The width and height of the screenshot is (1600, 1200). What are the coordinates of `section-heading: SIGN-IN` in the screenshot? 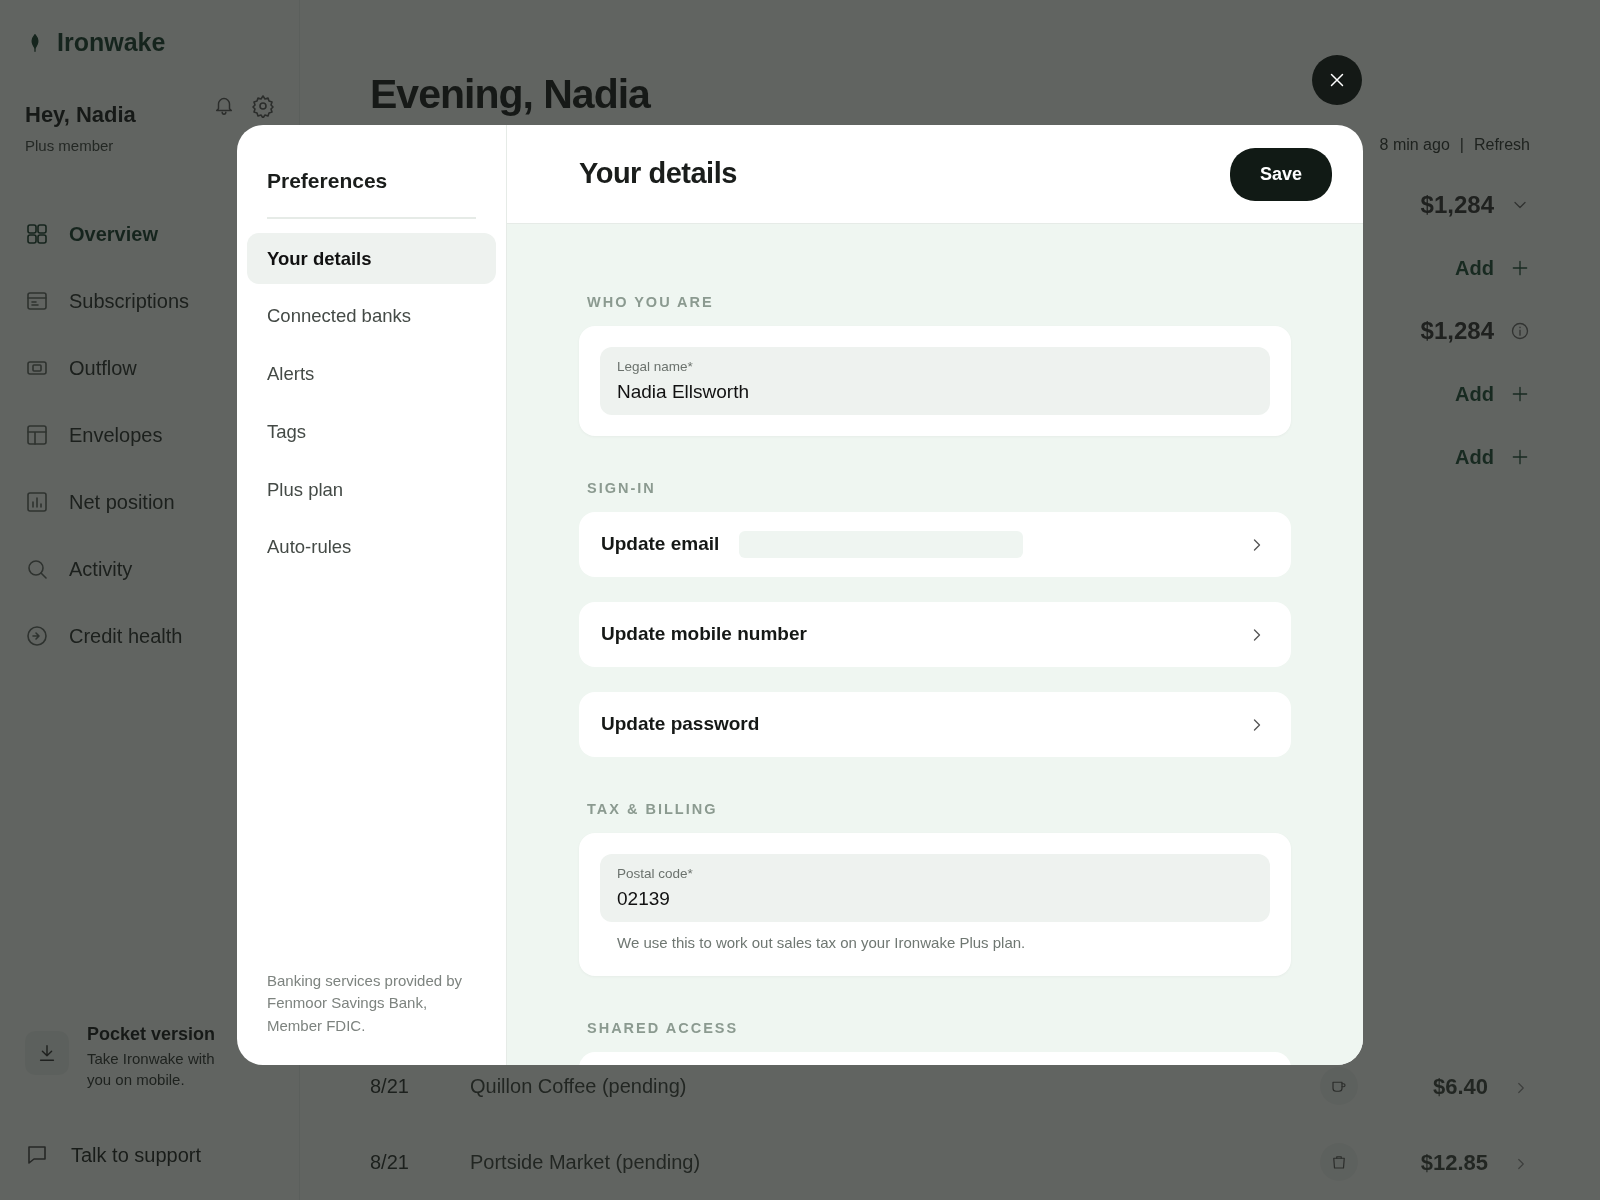 It's located at (621, 489).